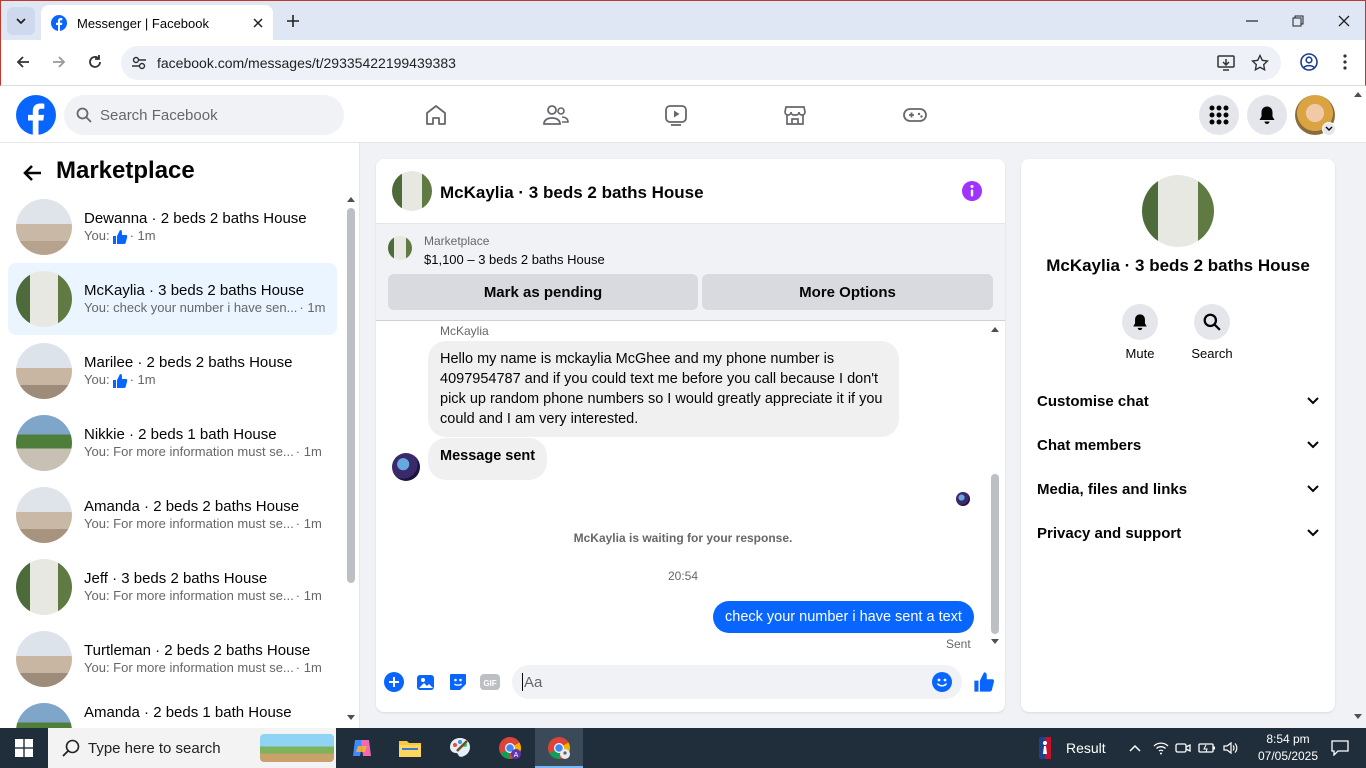 Image resolution: width=1366 pixels, height=768 pixels. Describe the element at coordinates (400, 248) in the screenshot. I see `listing-thumbnail` at that location.